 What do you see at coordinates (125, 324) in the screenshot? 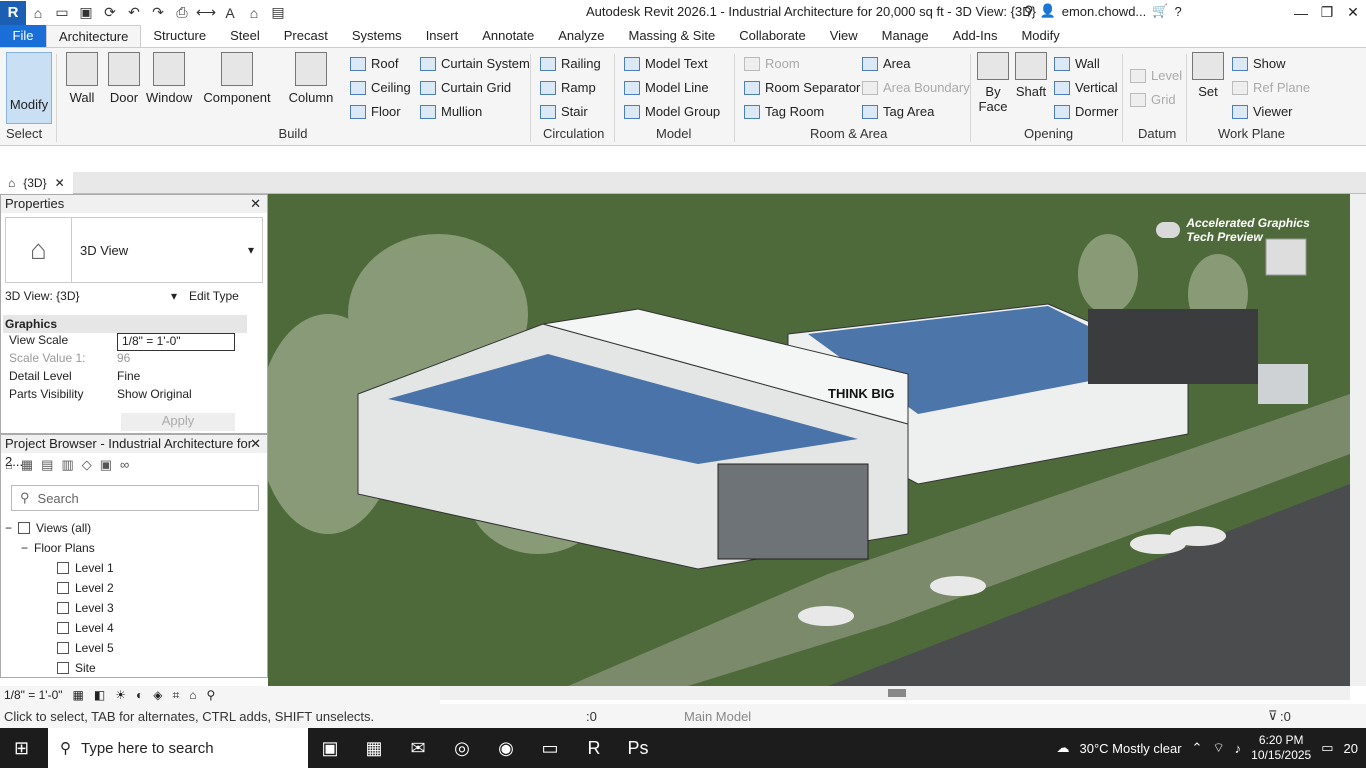
I see `graphics-section: Graphics` at bounding box center [125, 324].